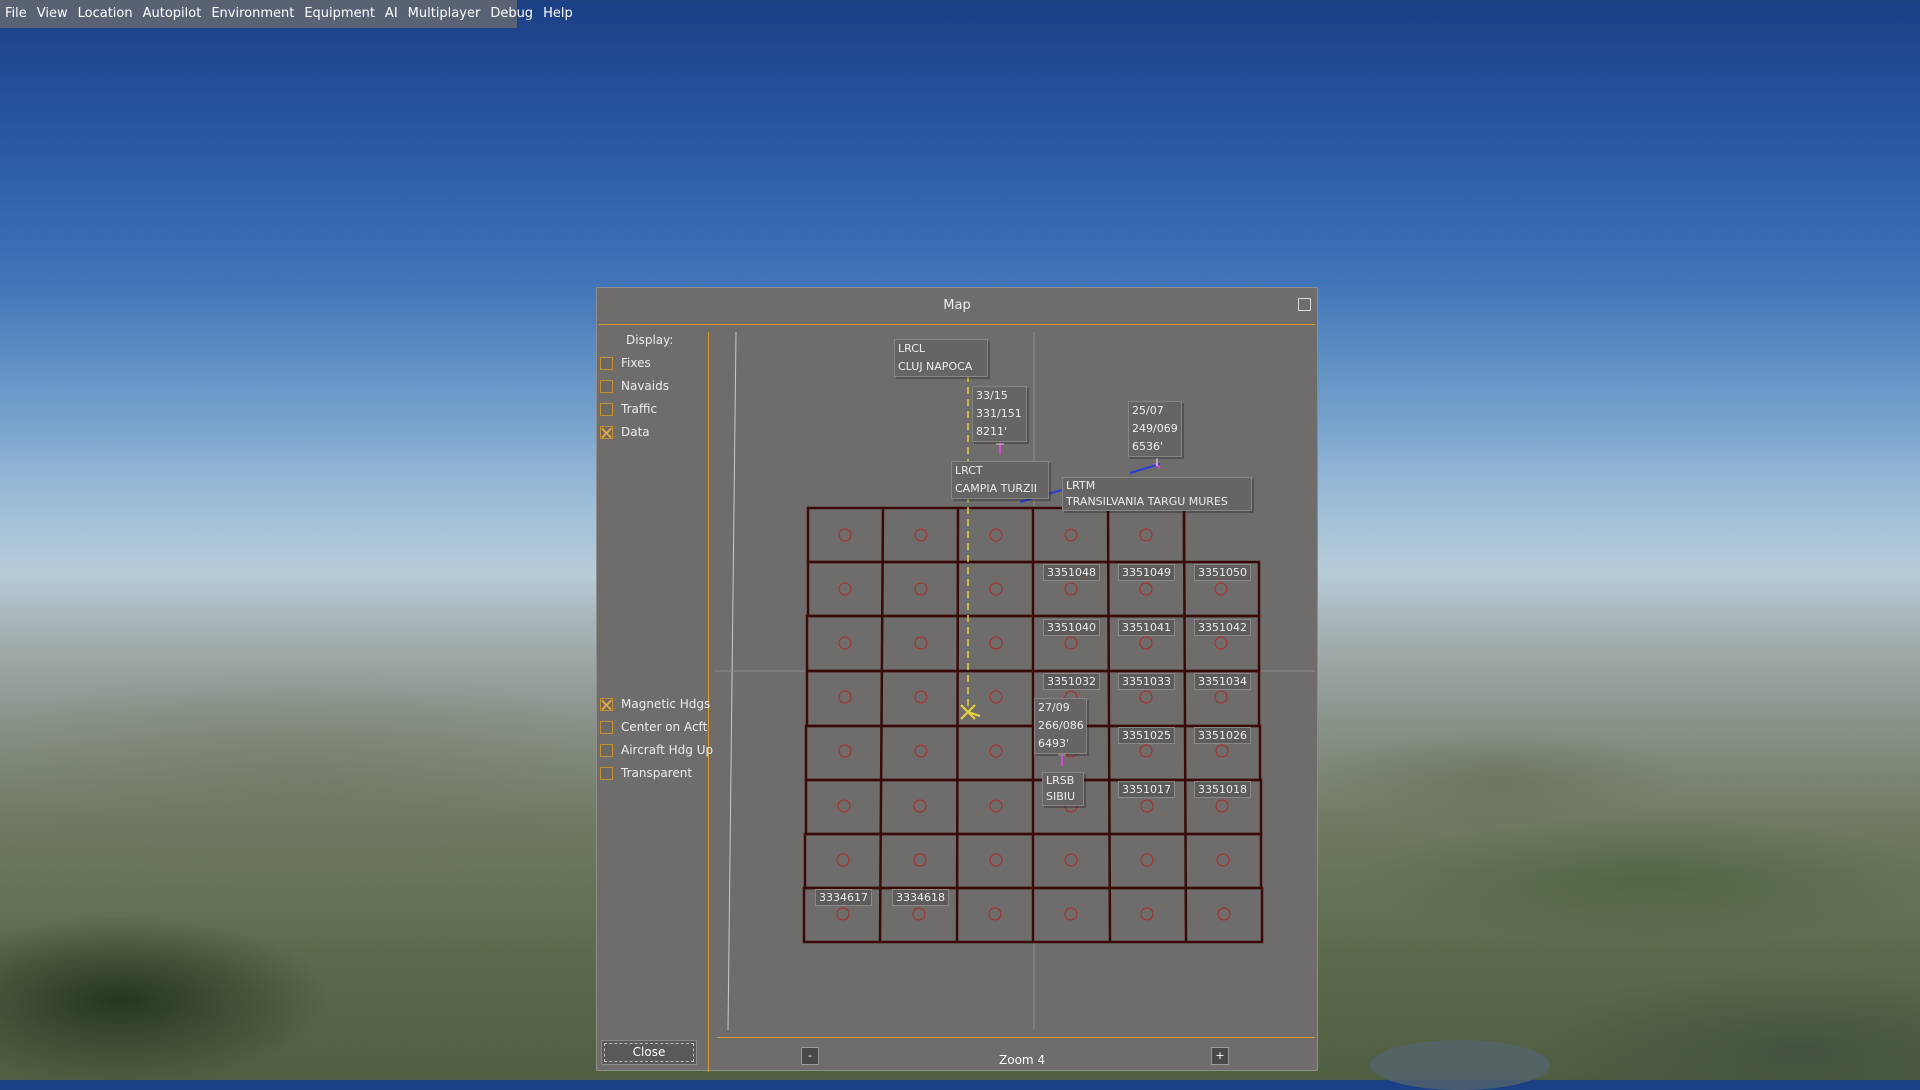  What do you see at coordinates (16, 14) in the screenshot?
I see `menu-file: File` at bounding box center [16, 14].